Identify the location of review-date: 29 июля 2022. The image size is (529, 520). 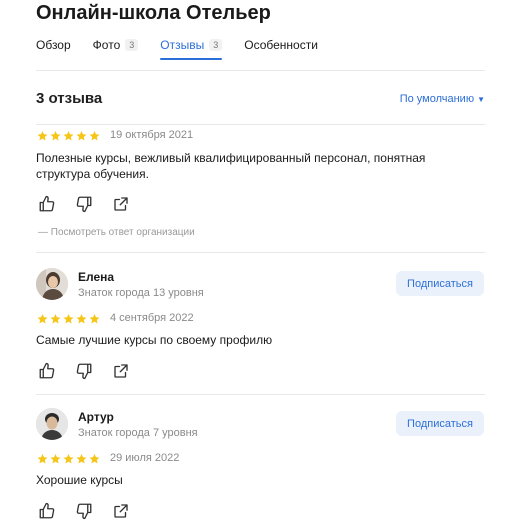
(145, 458).